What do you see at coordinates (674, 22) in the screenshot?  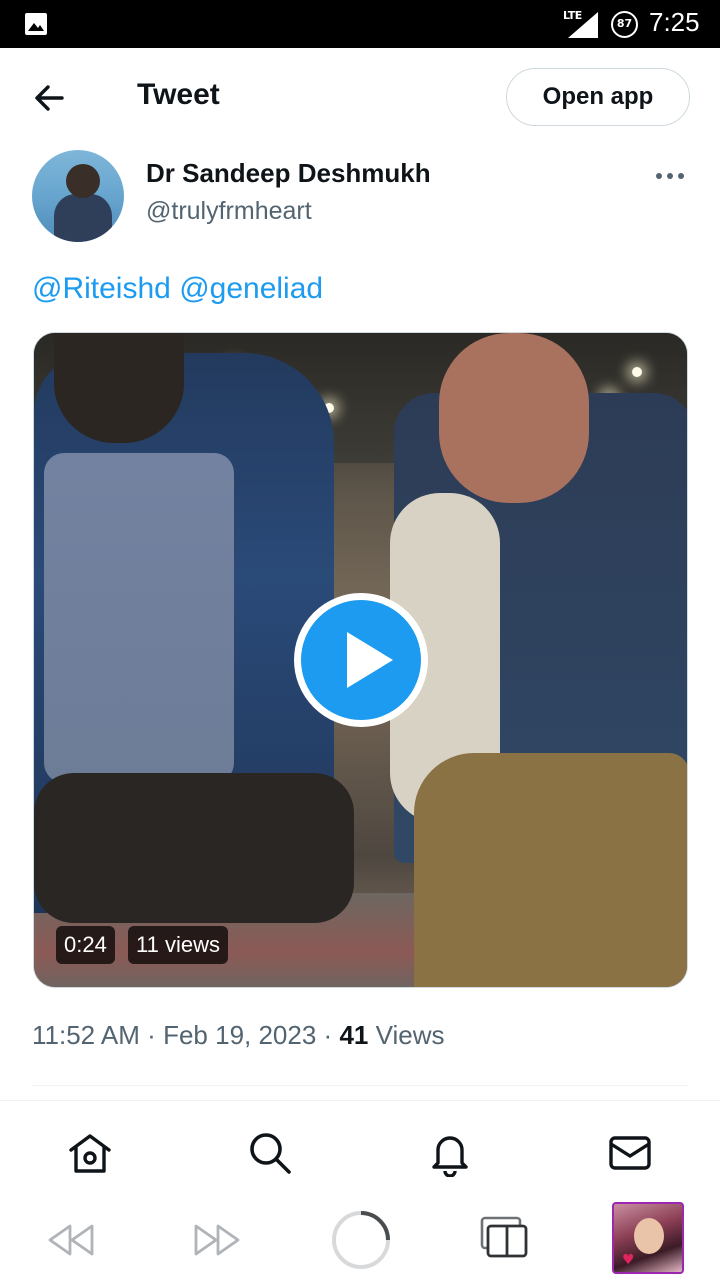 I see `clock: 7:25` at bounding box center [674, 22].